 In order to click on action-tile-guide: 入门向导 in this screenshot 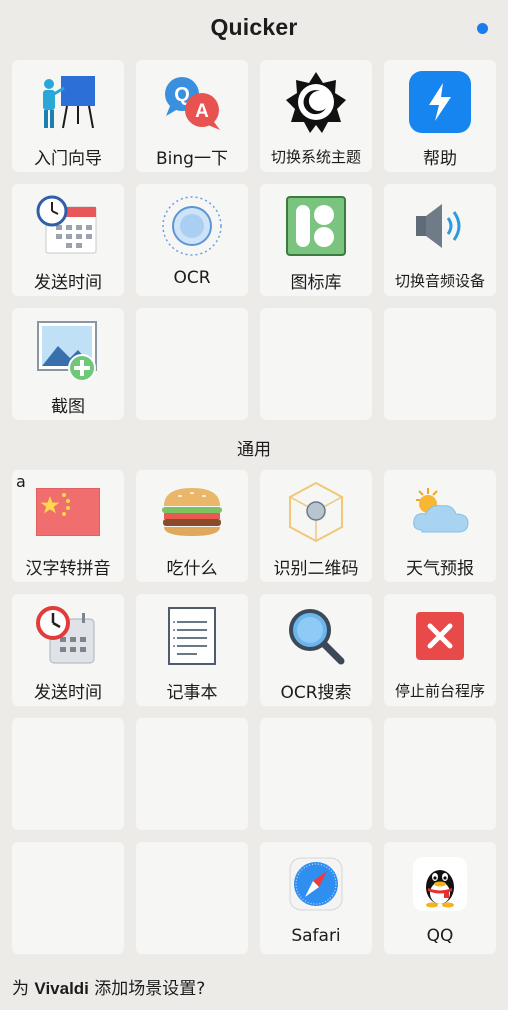, I will do `click(68, 116)`.